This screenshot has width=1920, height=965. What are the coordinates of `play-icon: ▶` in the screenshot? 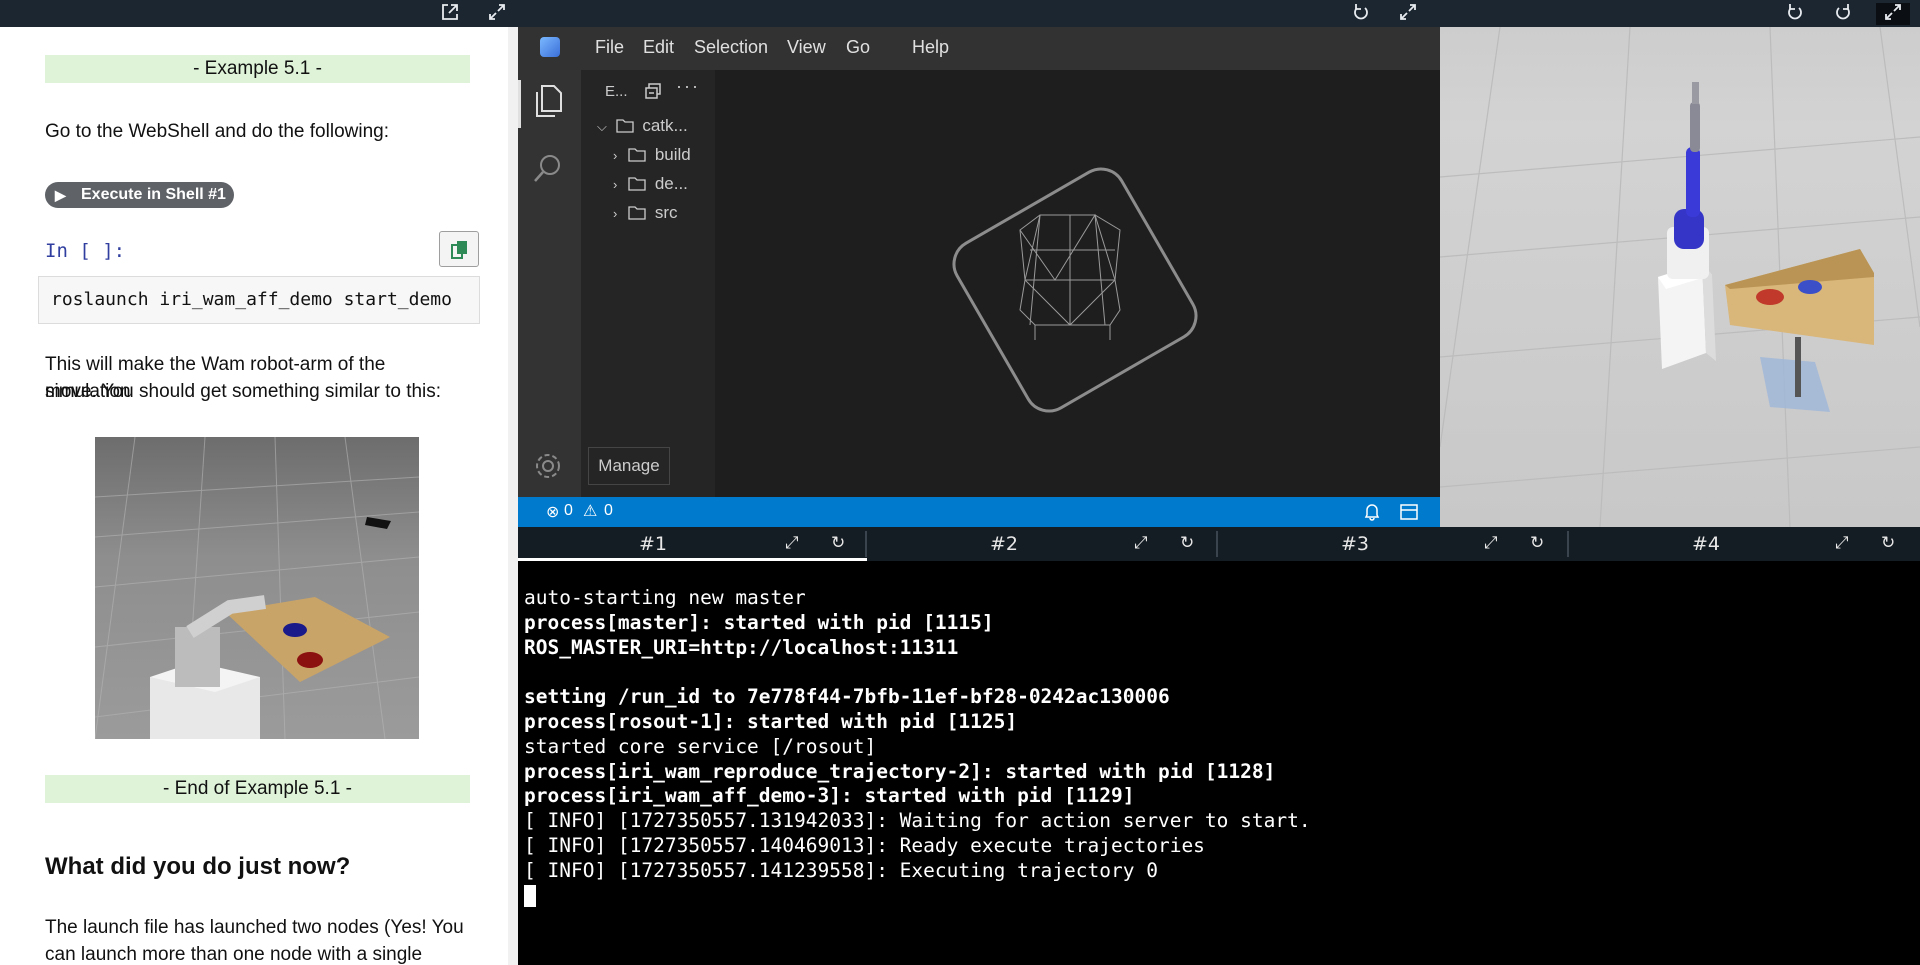 It's located at (60, 195).